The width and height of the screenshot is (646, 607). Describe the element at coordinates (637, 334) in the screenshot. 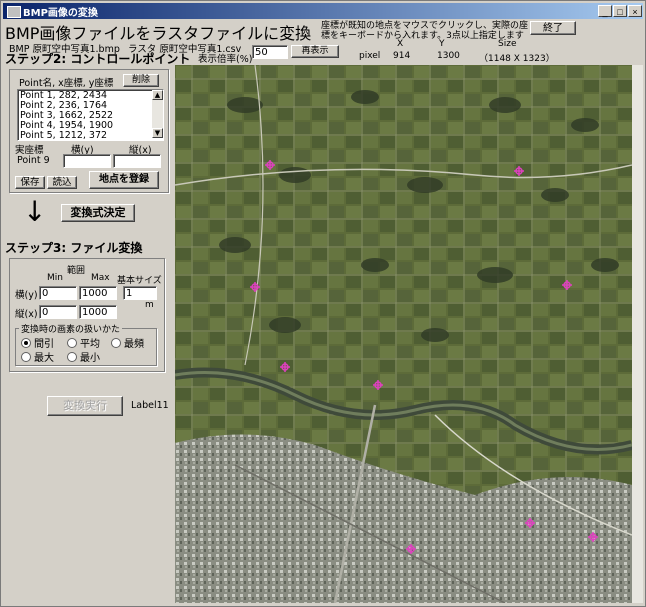

I see `photo-scrollbar` at that location.